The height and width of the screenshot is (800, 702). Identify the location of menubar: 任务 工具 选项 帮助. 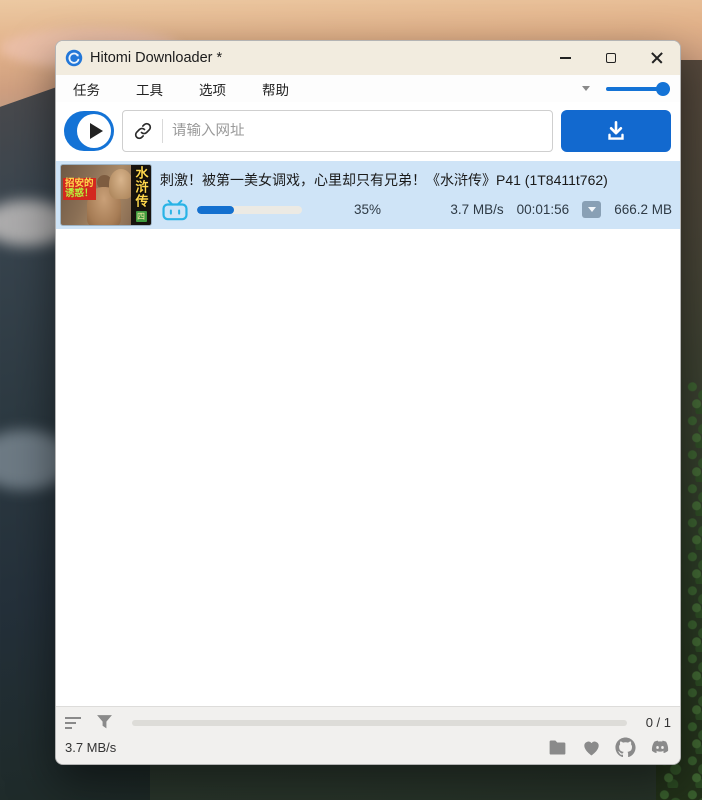
(368, 88).